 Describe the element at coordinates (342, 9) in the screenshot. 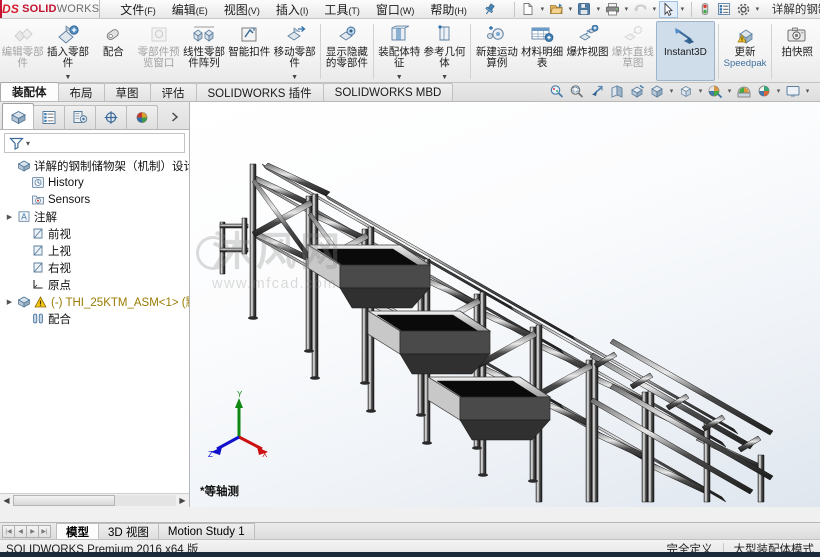

I see `menu-tools: 工具(T)` at that location.